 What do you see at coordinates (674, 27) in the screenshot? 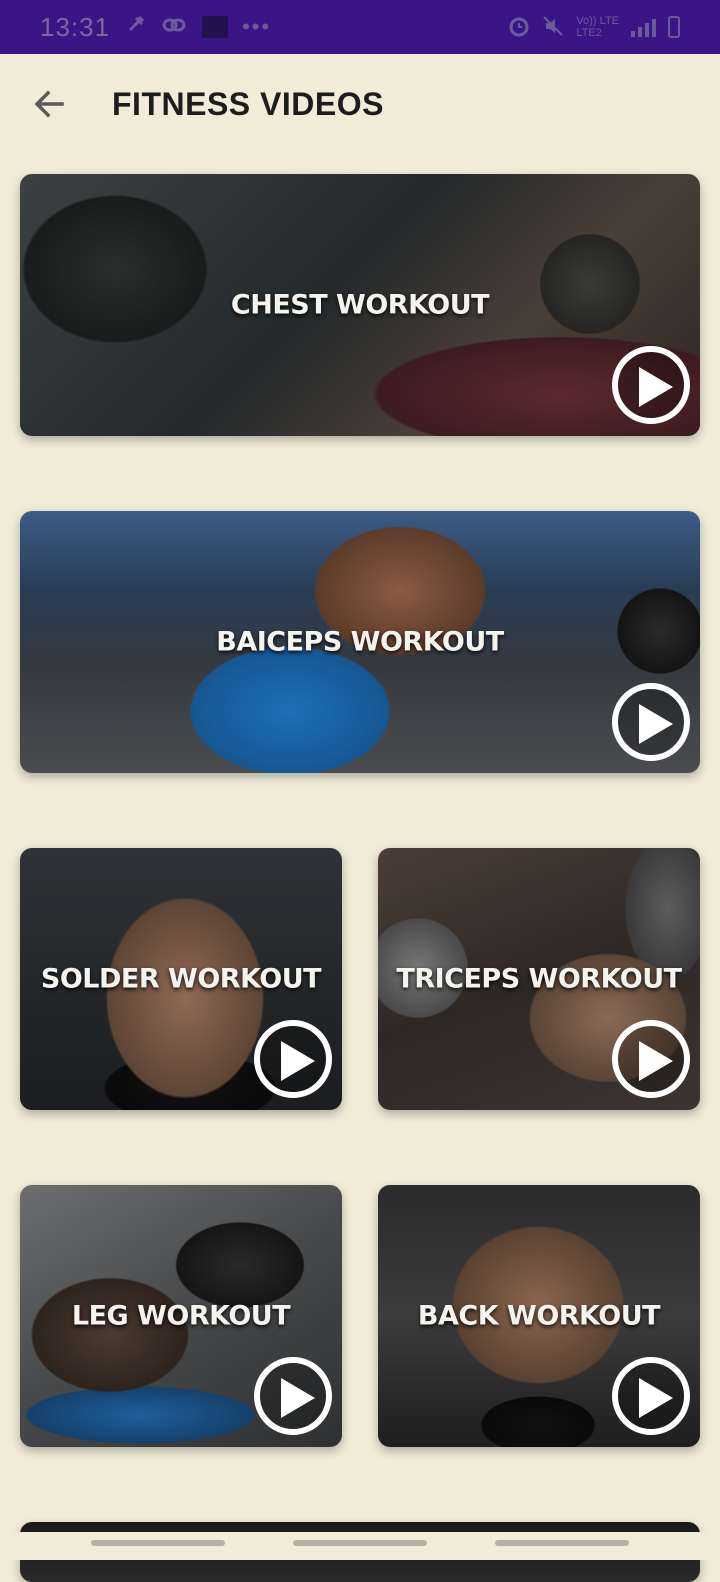
I see `battery-icon` at bounding box center [674, 27].